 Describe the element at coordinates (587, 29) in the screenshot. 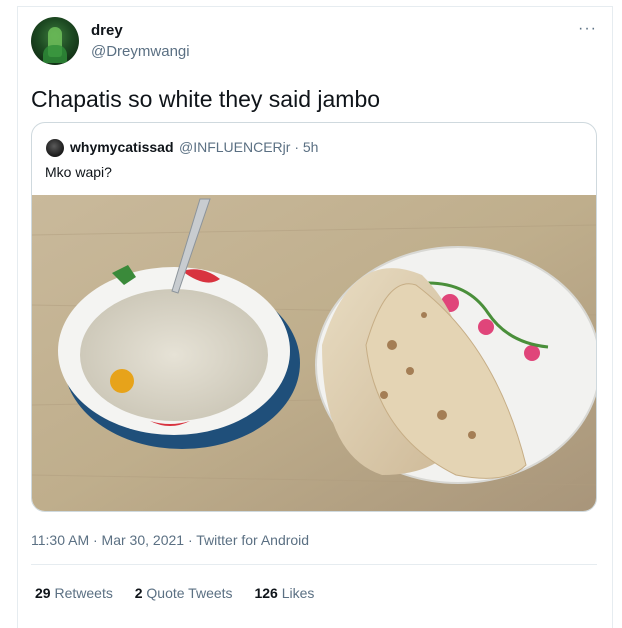

I see `more-options-icon: ···` at that location.